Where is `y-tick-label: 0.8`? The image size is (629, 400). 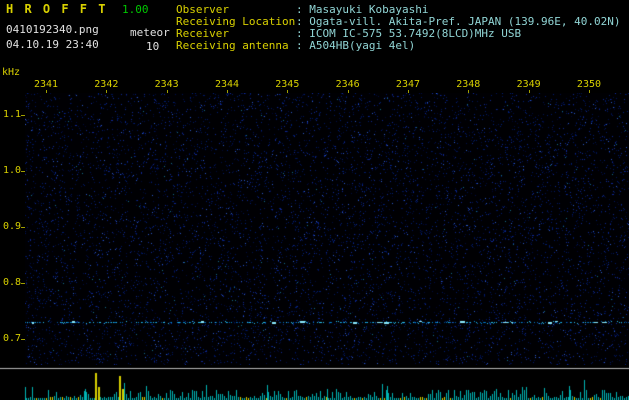 y-tick-label: 0.8 is located at coordinates (12, 282).